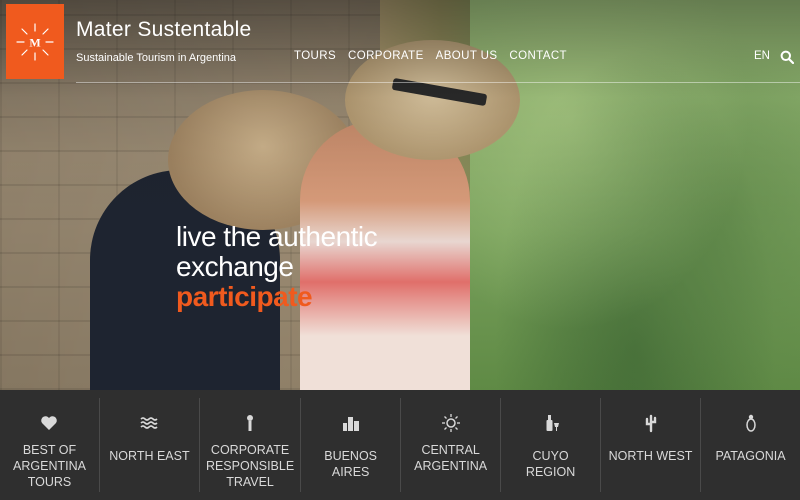 Image resolution: width=800 pixels, height=500 pixels. I want to click on search-icon, so click(787, 57).